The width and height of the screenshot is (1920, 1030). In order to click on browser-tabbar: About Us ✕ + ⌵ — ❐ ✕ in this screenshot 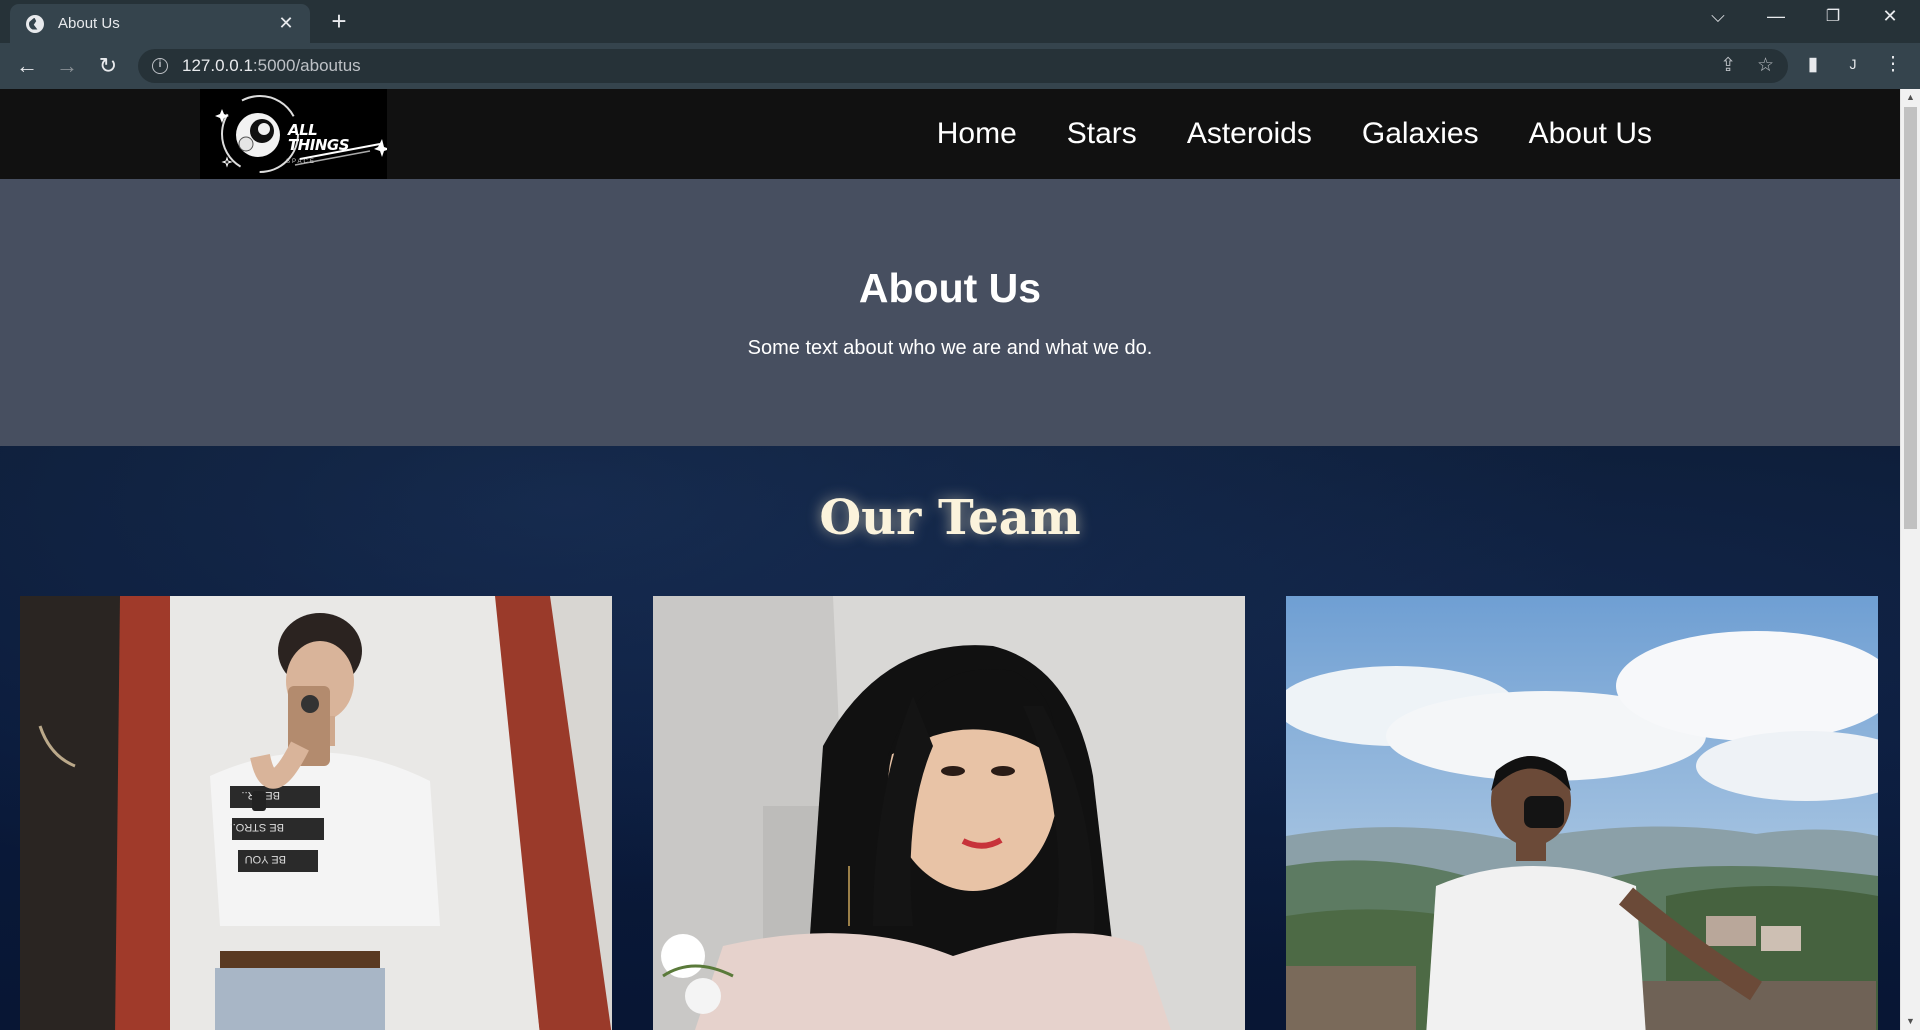, I will do `click(960, 21)`.